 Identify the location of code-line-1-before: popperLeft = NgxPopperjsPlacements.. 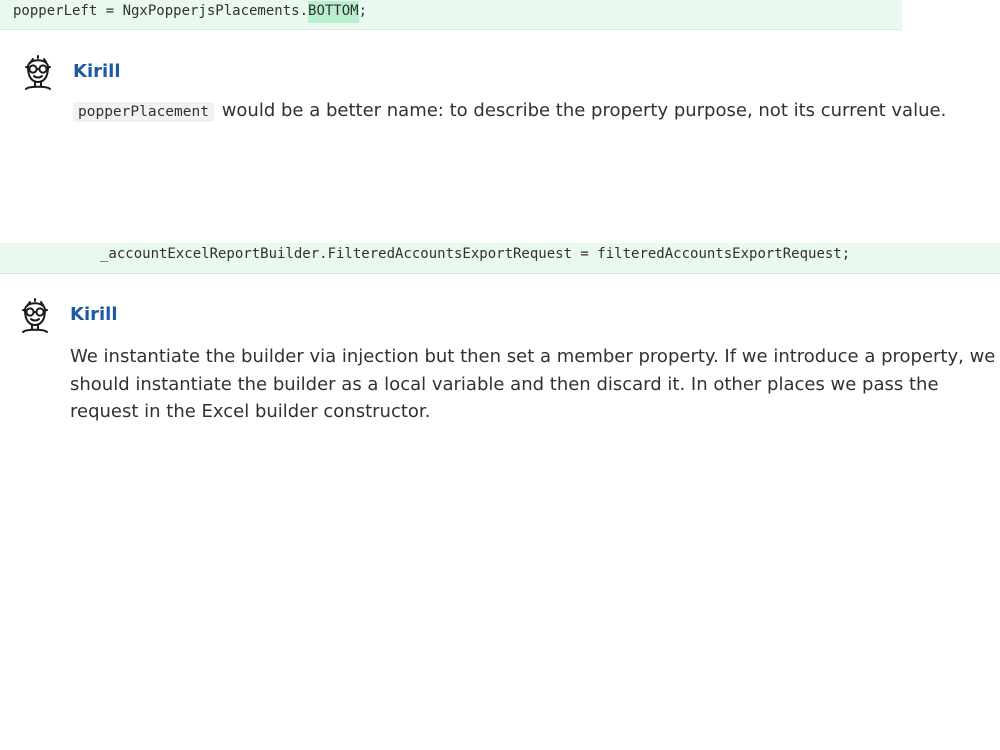
(161, 11).